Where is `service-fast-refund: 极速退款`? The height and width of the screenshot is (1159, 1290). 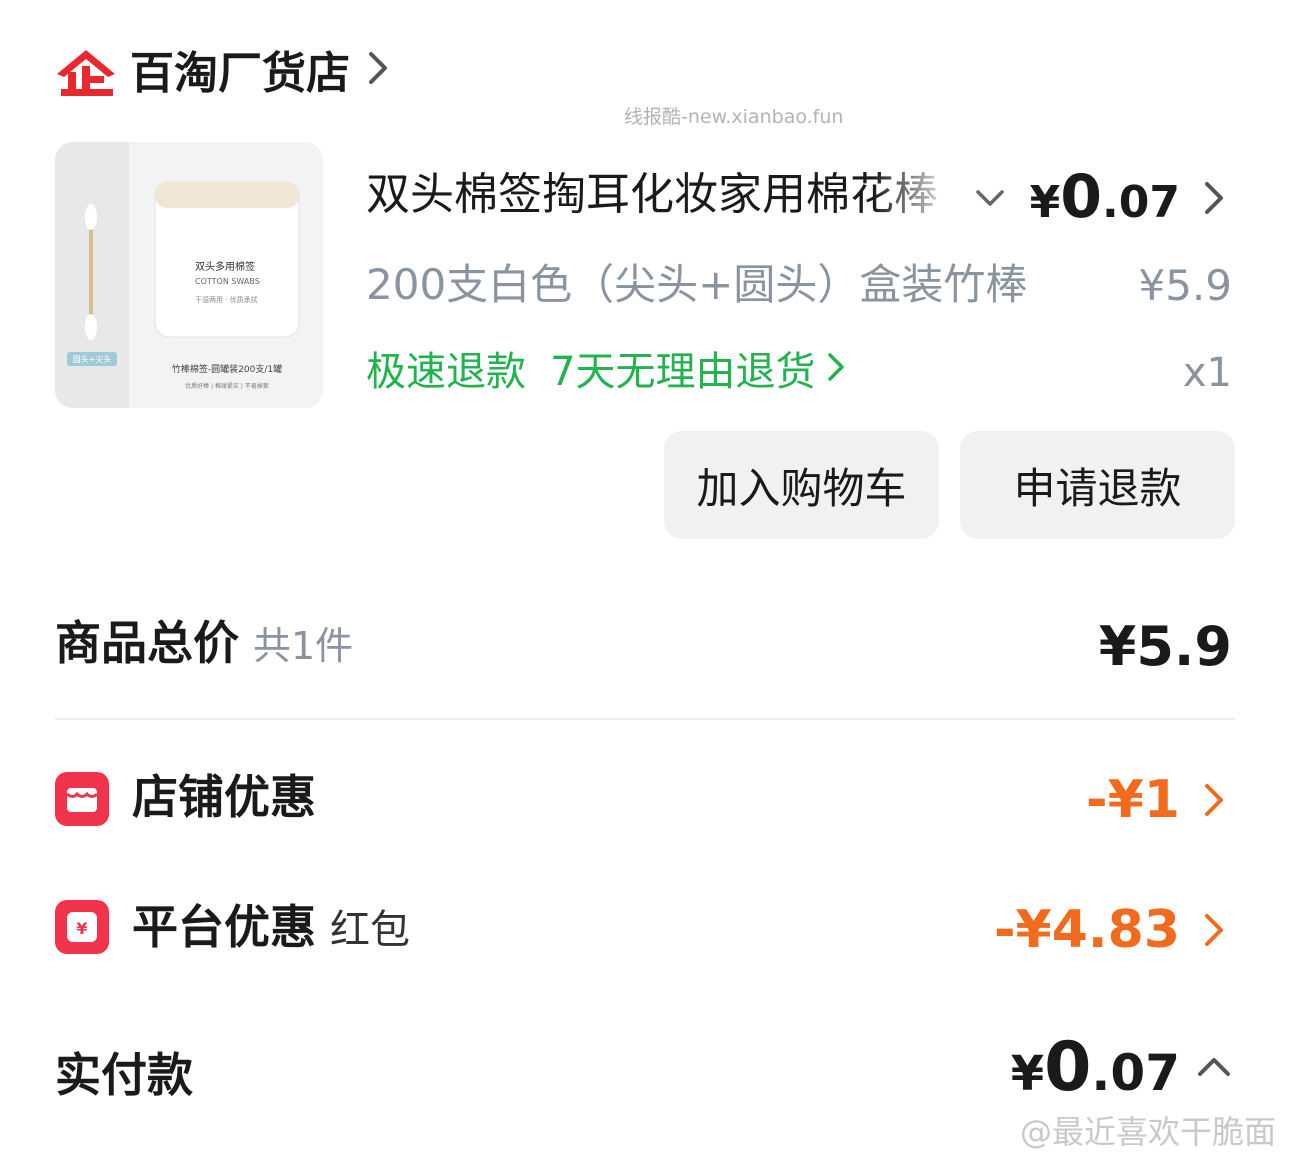
service-fast-refund: 极速退款 is located at coordinates (446, 372).